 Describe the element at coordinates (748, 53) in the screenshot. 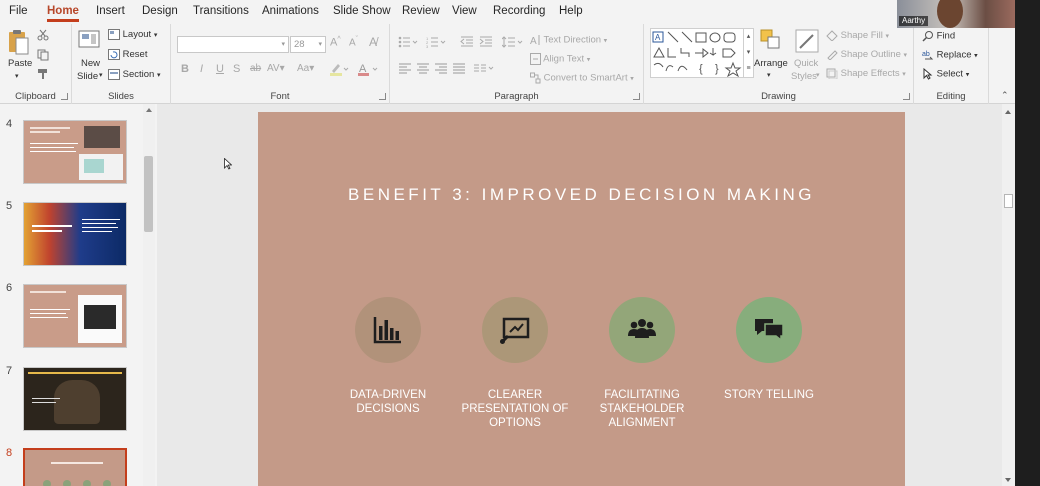

I see `shapes-gallery-scroll: ▴ ▾ ≡` at that location.